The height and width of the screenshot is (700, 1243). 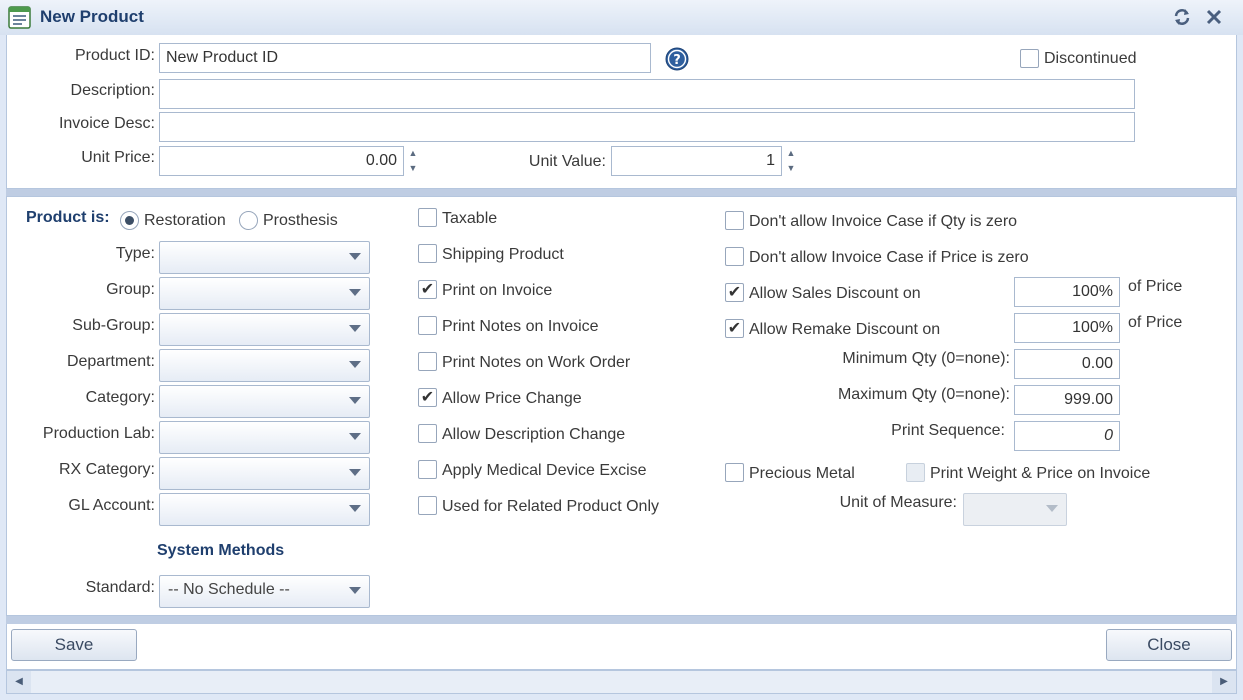 I want to click on help-icon: ?, so click(x=677, y=59).